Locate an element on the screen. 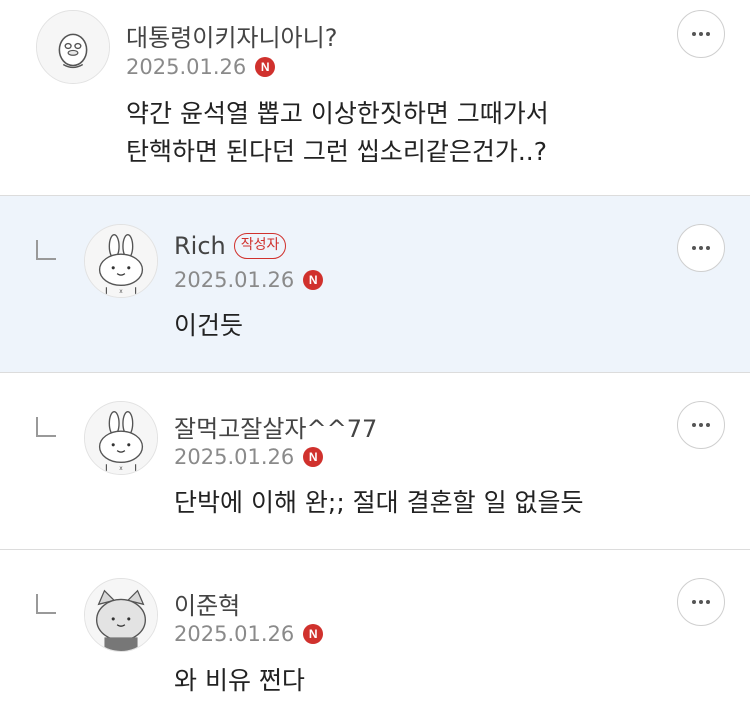 The height and width of the screenshot is (711, 750). nickname: 대통령이키자니아니? is located at coordinates (231, 35).